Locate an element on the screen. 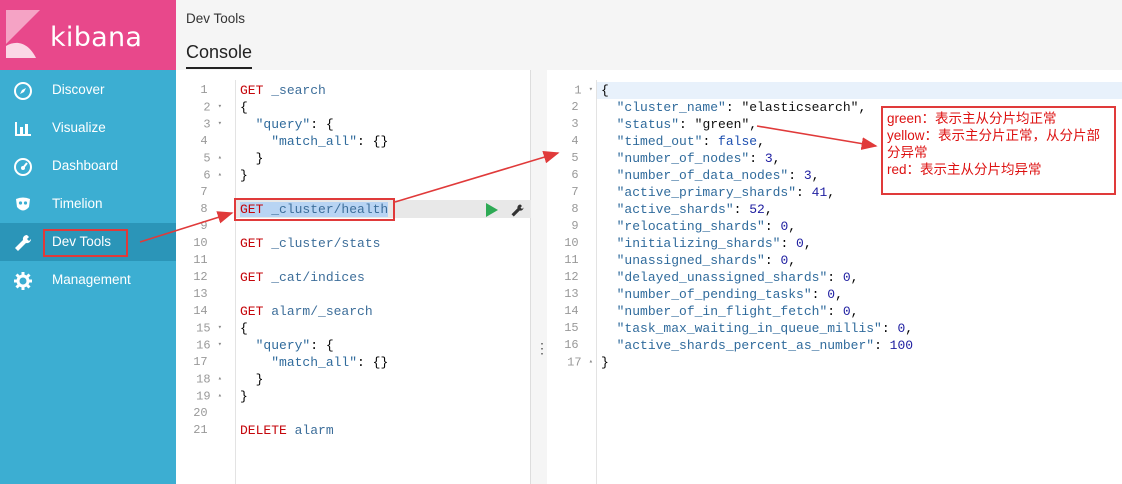 The image size is (1122, 484). arrow-status-to-note is located at coordinates (817, 137).